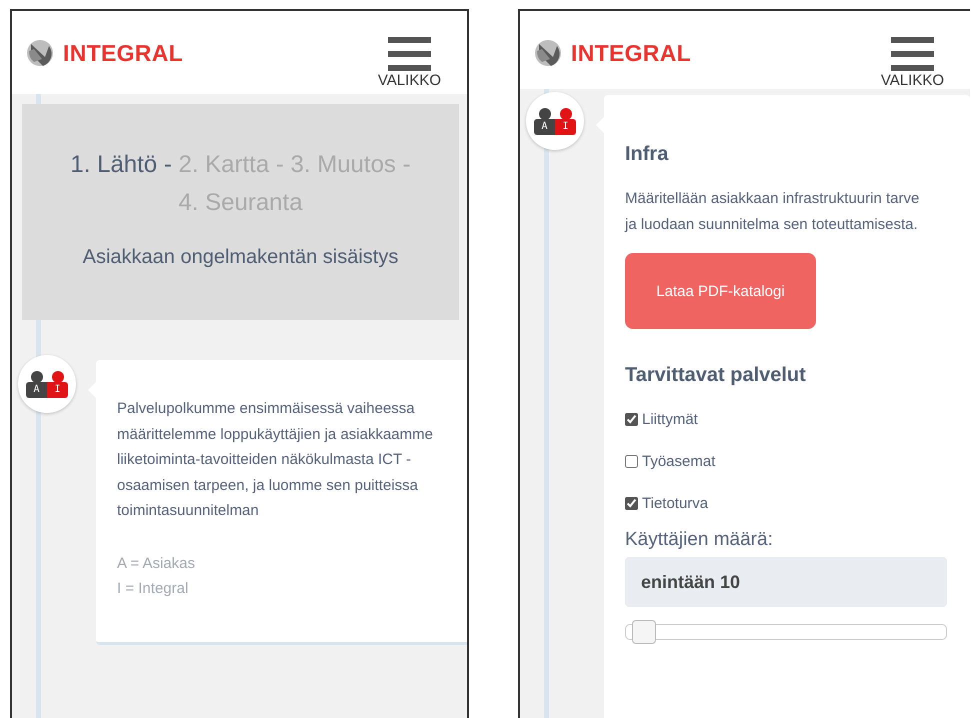 This screenshot has width=971, height=718. I want to click on checkbox-label: Liittymät, so click(670, 419).